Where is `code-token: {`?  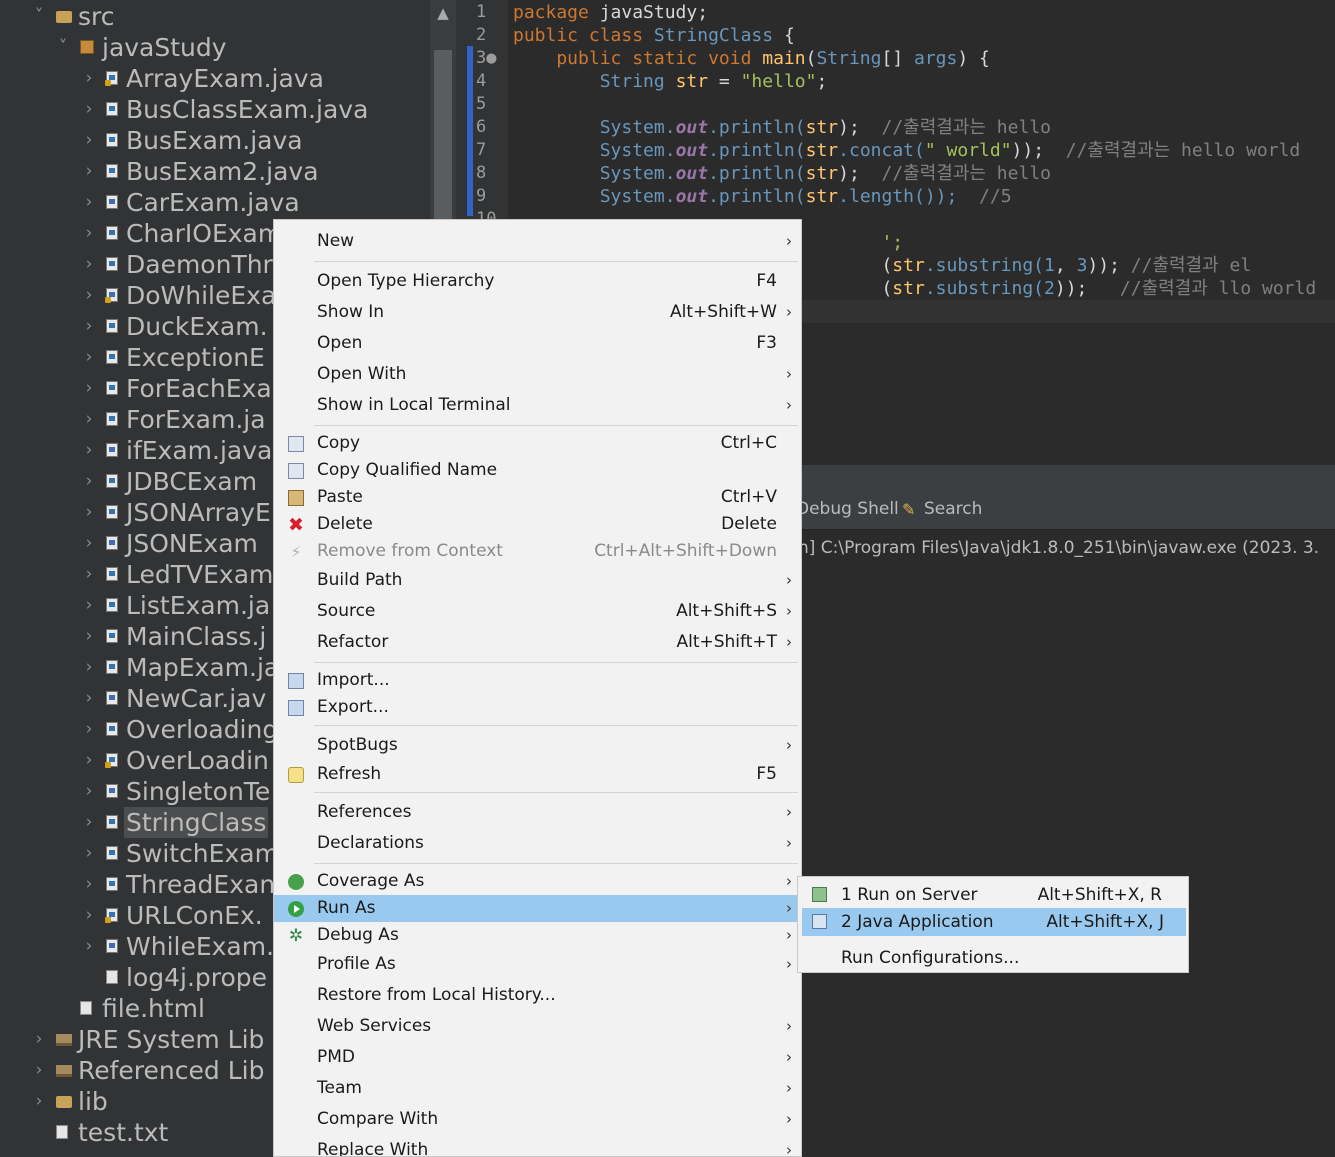
code-token: { is located at coordinates (784, 35).